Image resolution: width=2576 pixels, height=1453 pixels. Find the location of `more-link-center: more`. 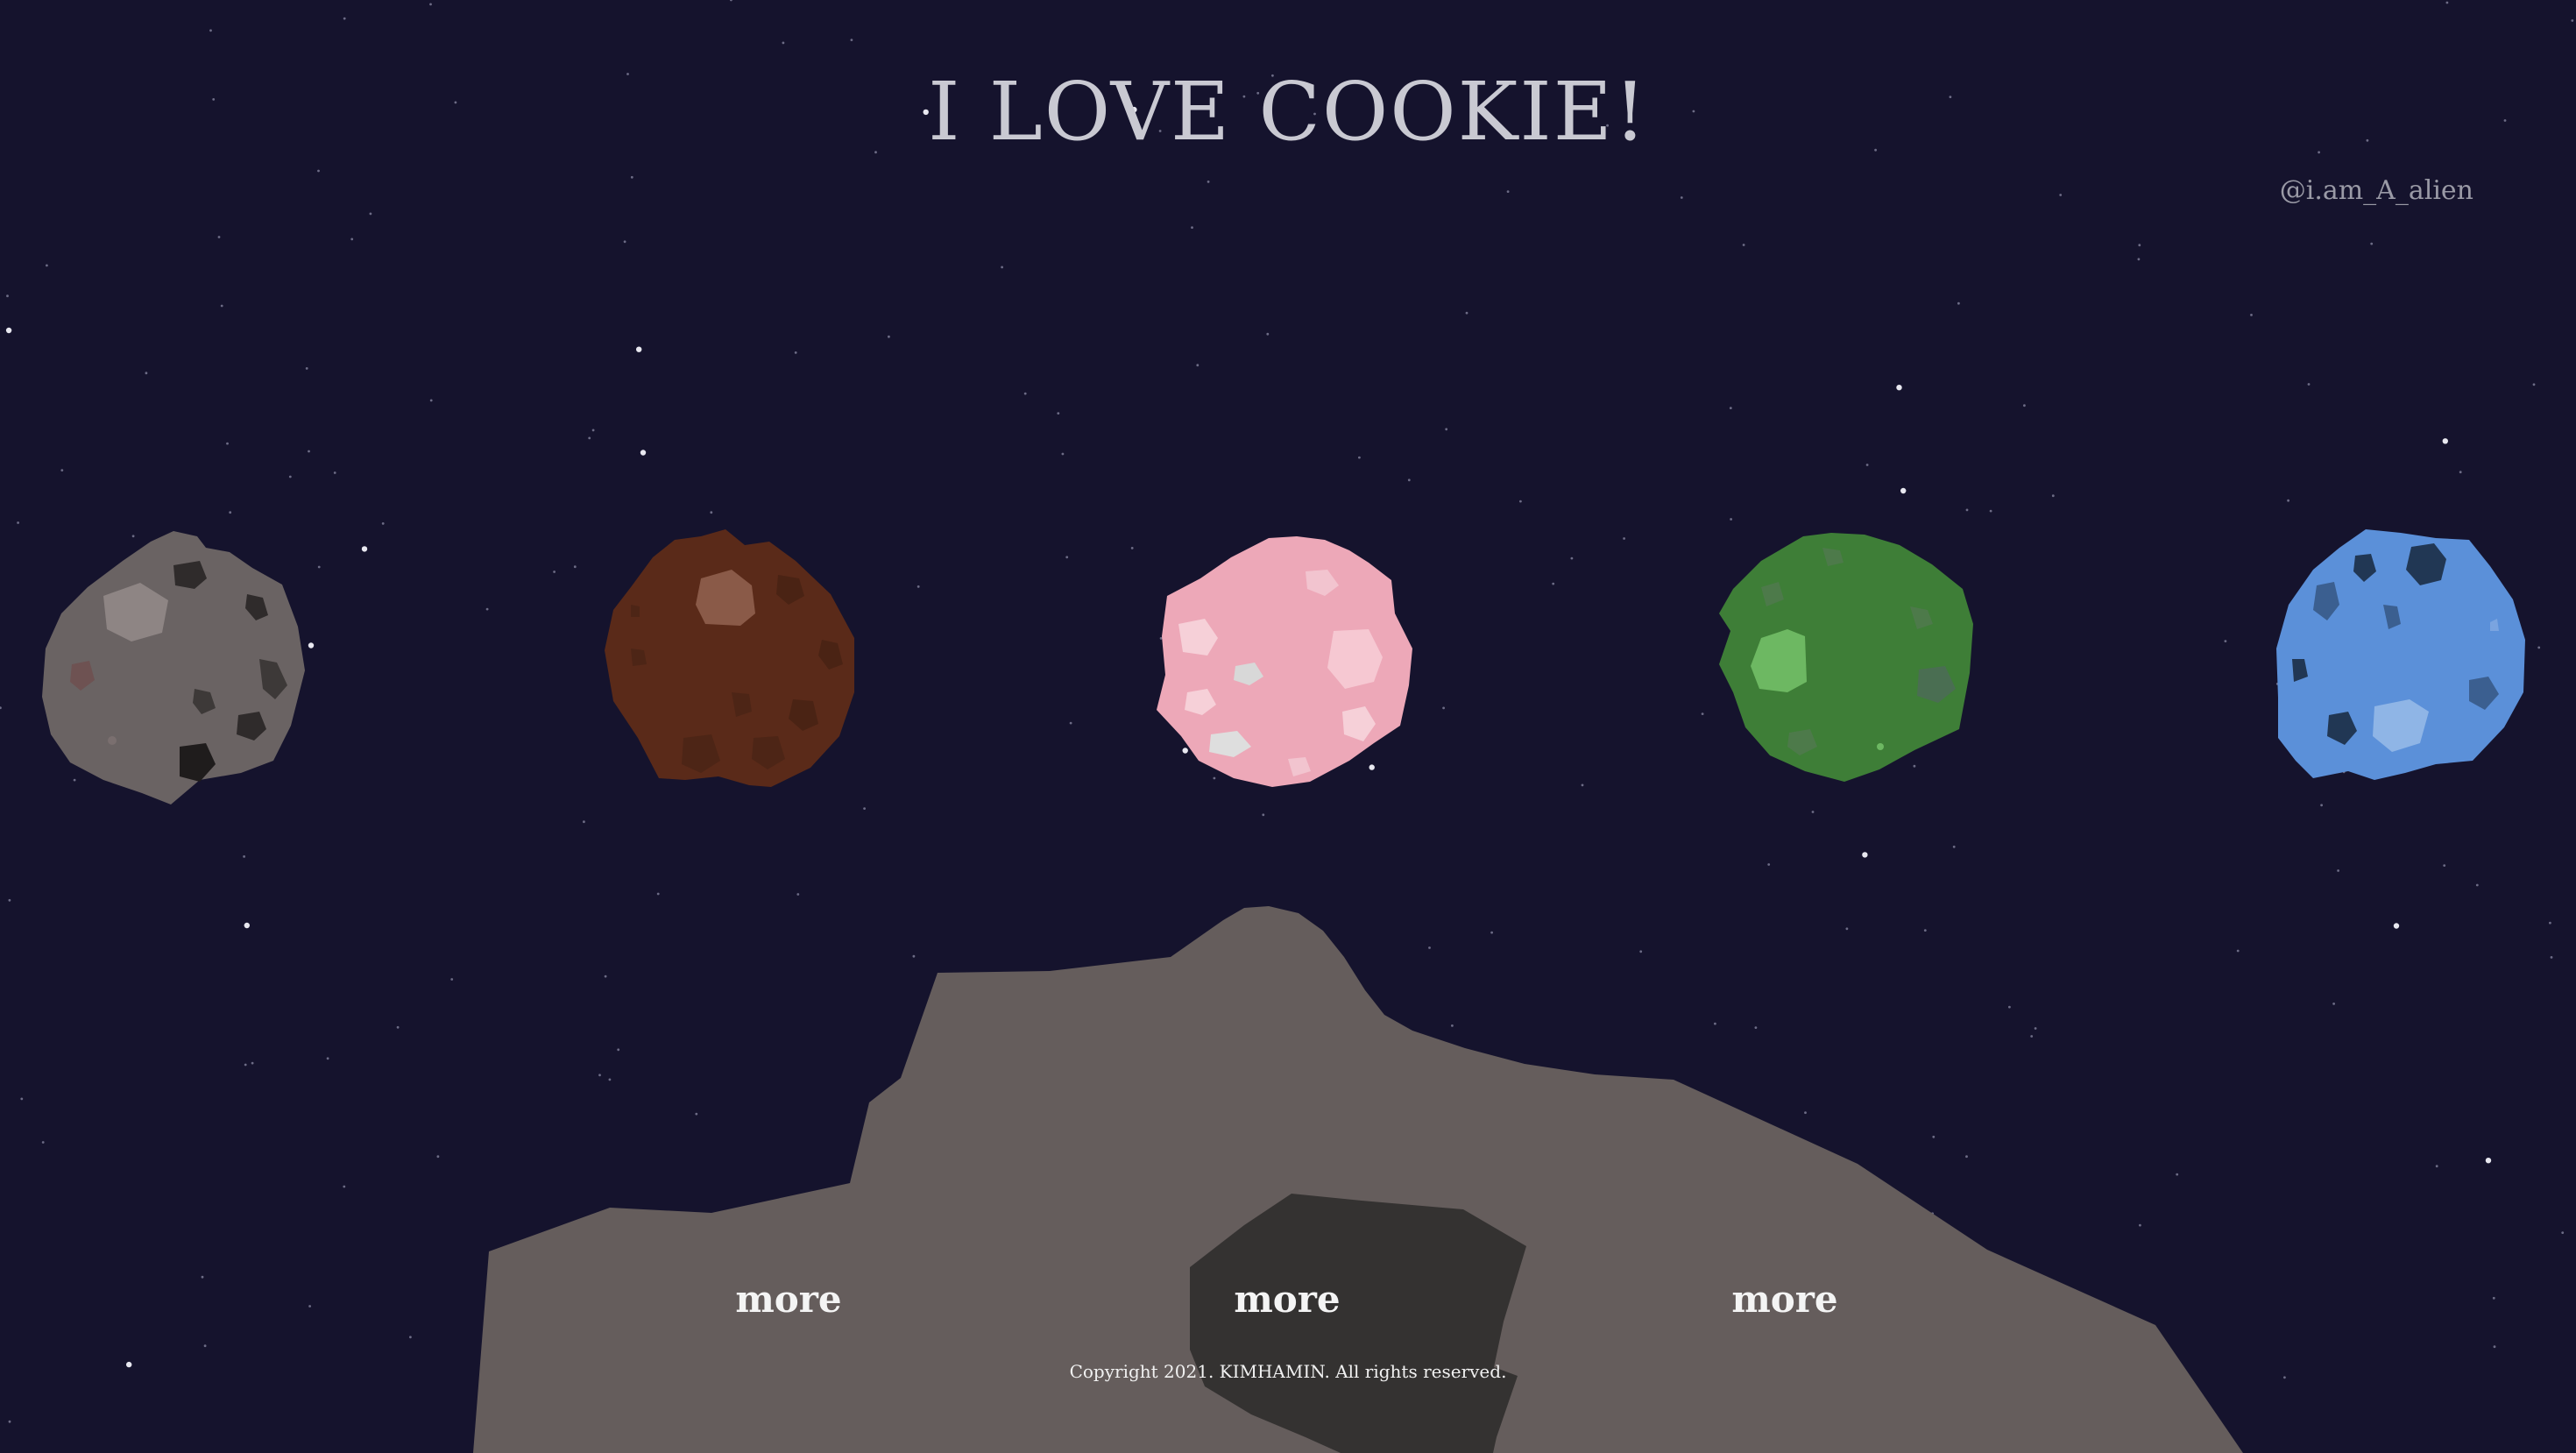

more-link-center: more is located at coordinates (1287, 1299).